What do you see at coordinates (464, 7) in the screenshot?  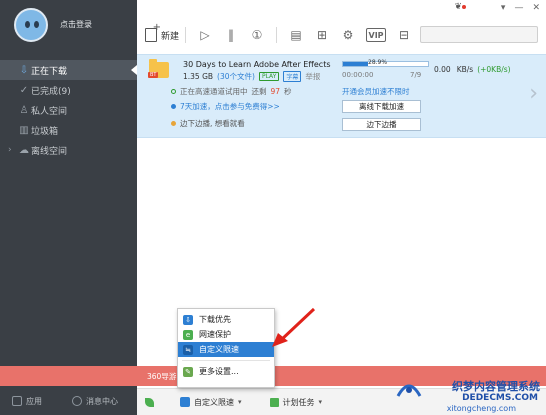 I see `notification-dot` at bounding box center [464, 7].